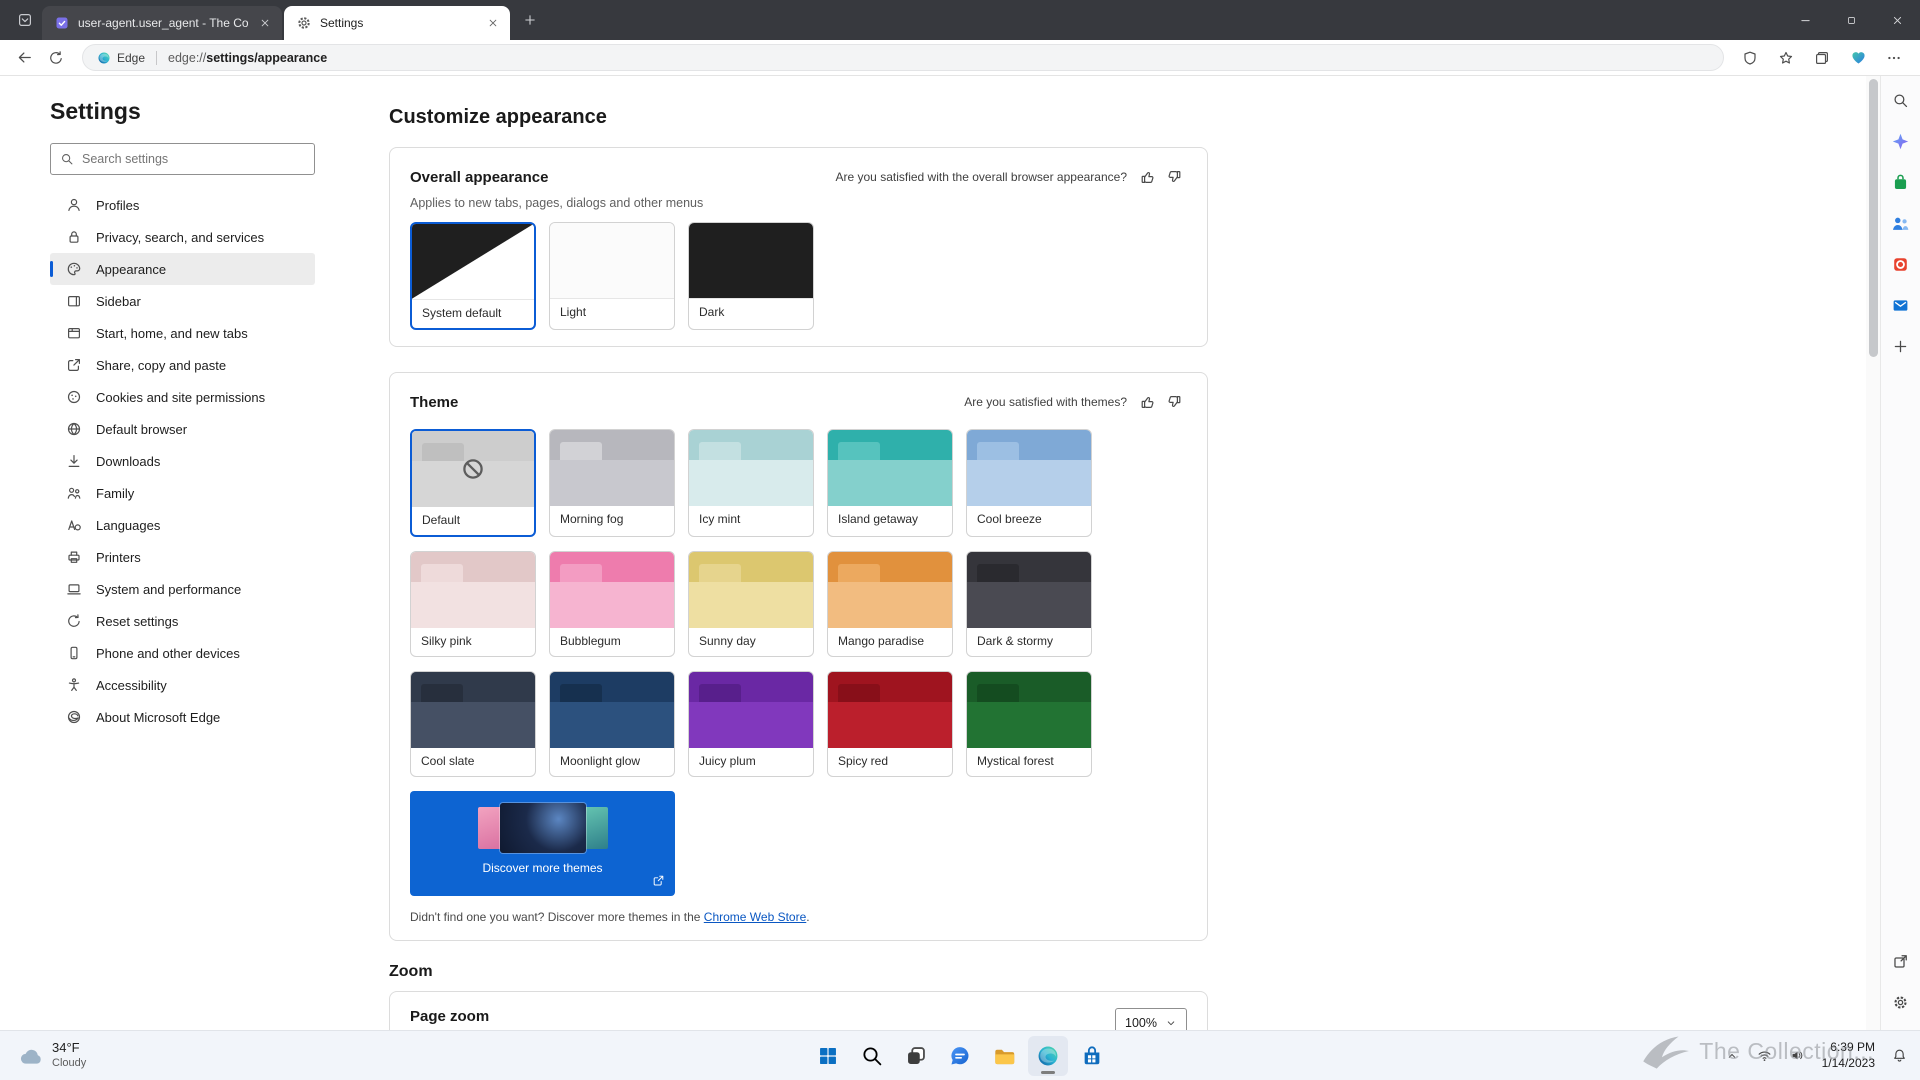 This screenshot has height=1080, width=1920. I want to click on settings-search-box, so click(182, 159).